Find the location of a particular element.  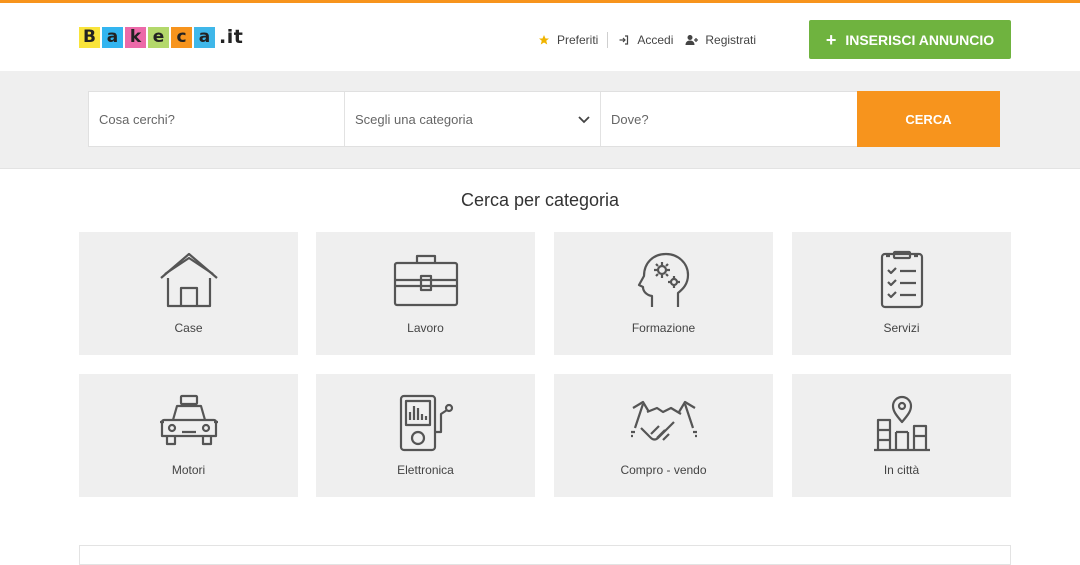

insert-ad-button: + INSERISCI ANNUNCIO is located at coordinates (910, 39).